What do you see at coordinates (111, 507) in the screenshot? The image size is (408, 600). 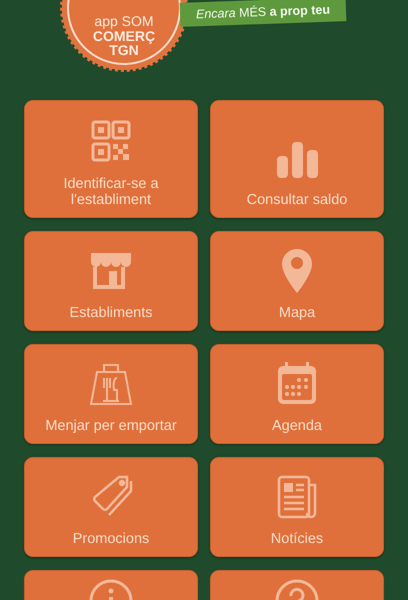 I see `menu-tile: Promocions` at bounding box center [111, 507].